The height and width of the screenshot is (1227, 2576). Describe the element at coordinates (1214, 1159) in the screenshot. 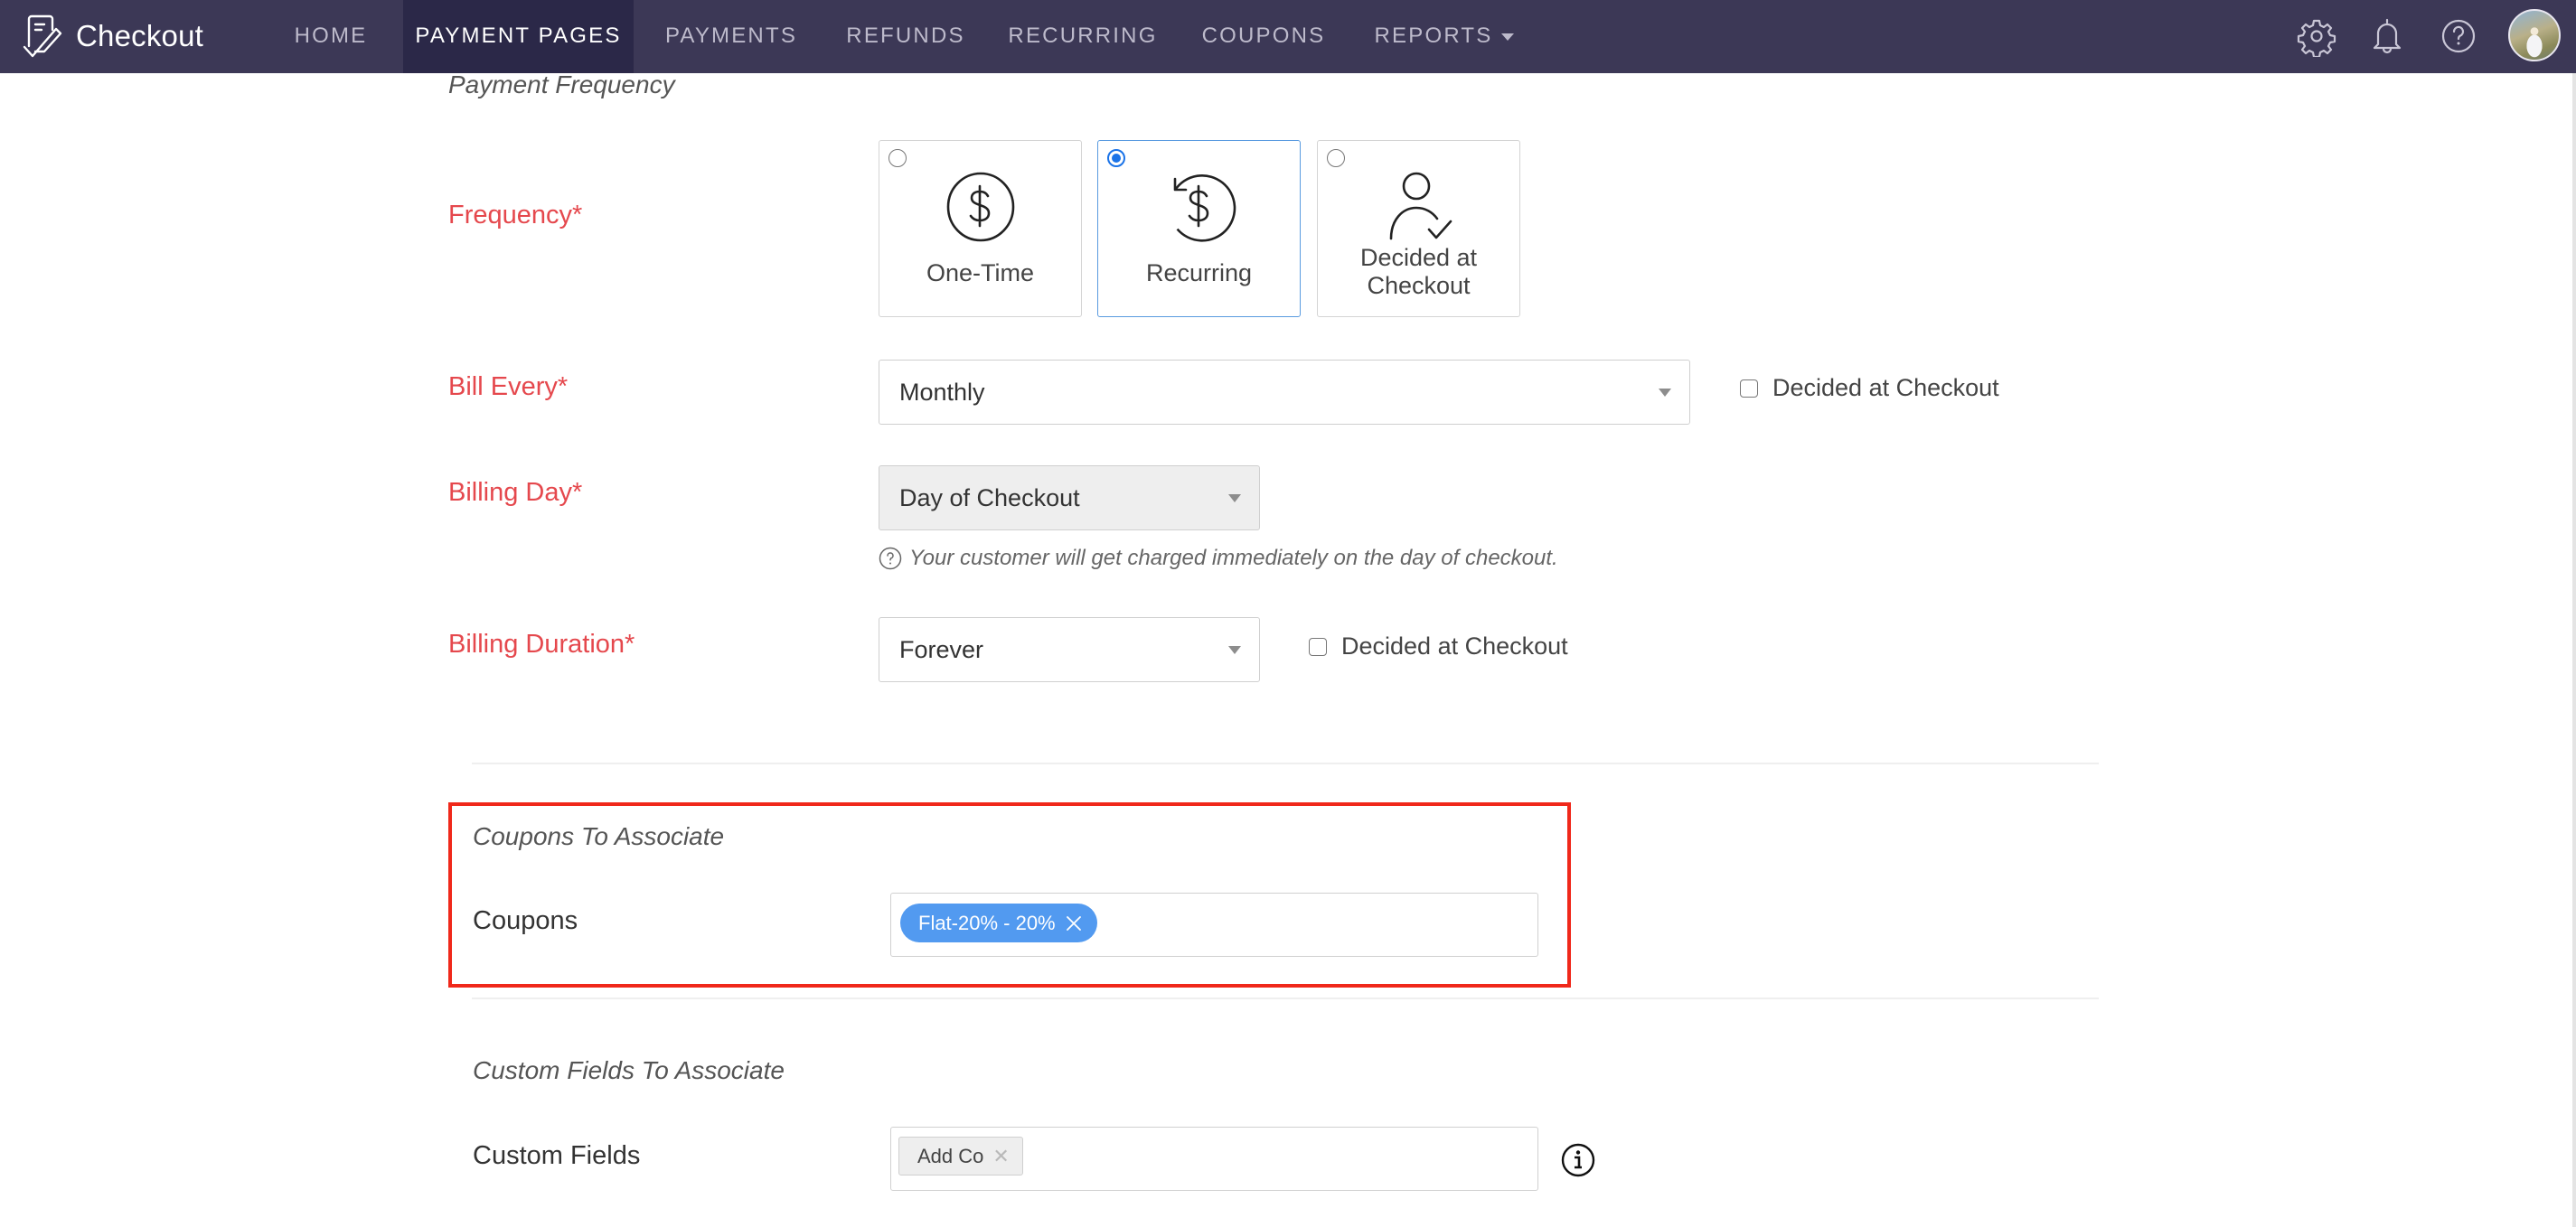

I see `custom-fields-input: Add Co ✕` at that location.